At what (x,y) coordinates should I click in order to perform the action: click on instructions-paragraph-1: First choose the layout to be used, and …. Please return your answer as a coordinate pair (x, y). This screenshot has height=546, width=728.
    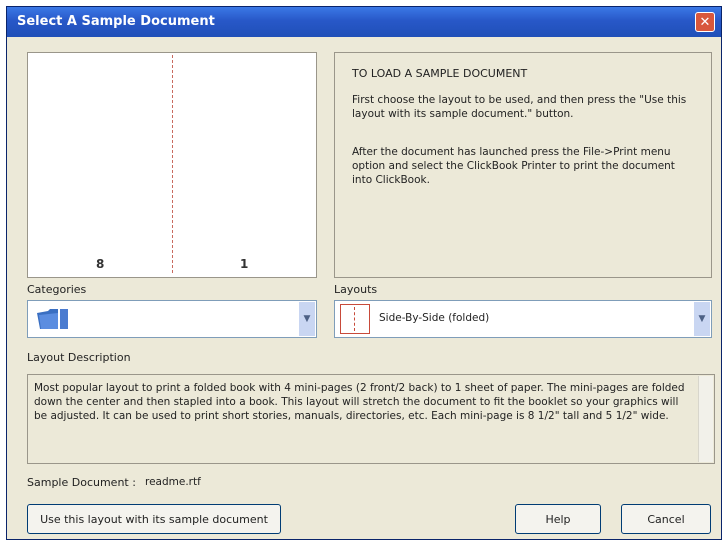
    Looking at the image, I should click on (519, 107).